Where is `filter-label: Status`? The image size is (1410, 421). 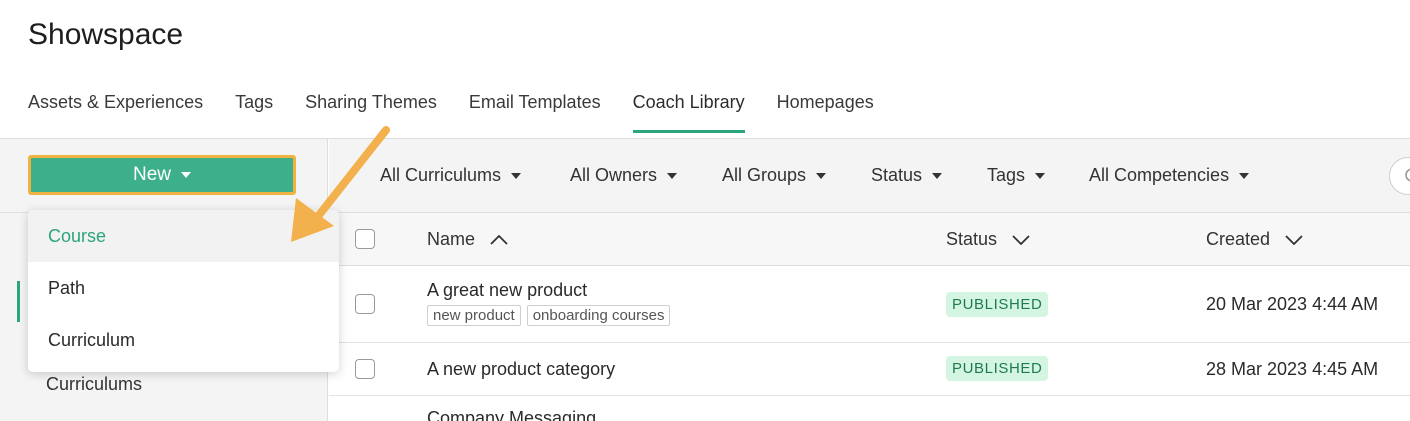
filter-label: Status is located at coordinates (897, 175).